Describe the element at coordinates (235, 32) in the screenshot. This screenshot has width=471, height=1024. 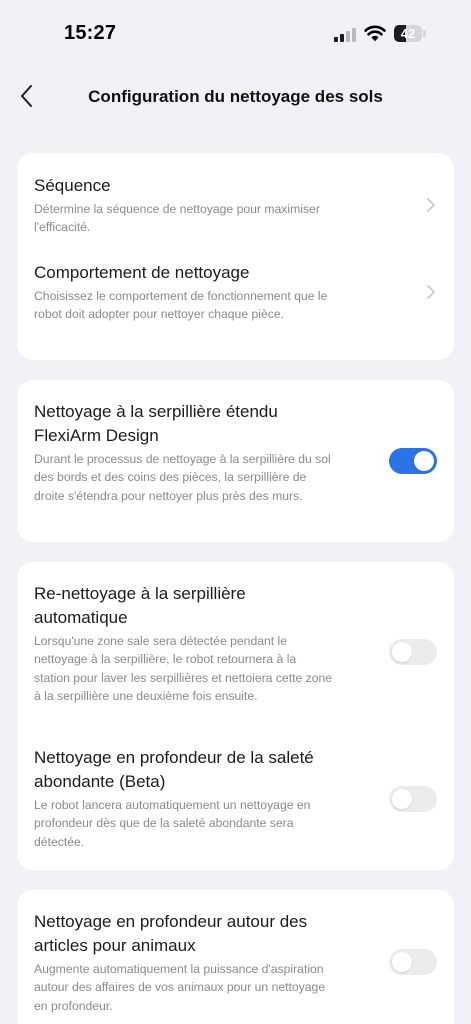
I see `status-bar: 15:27 42` at that location.